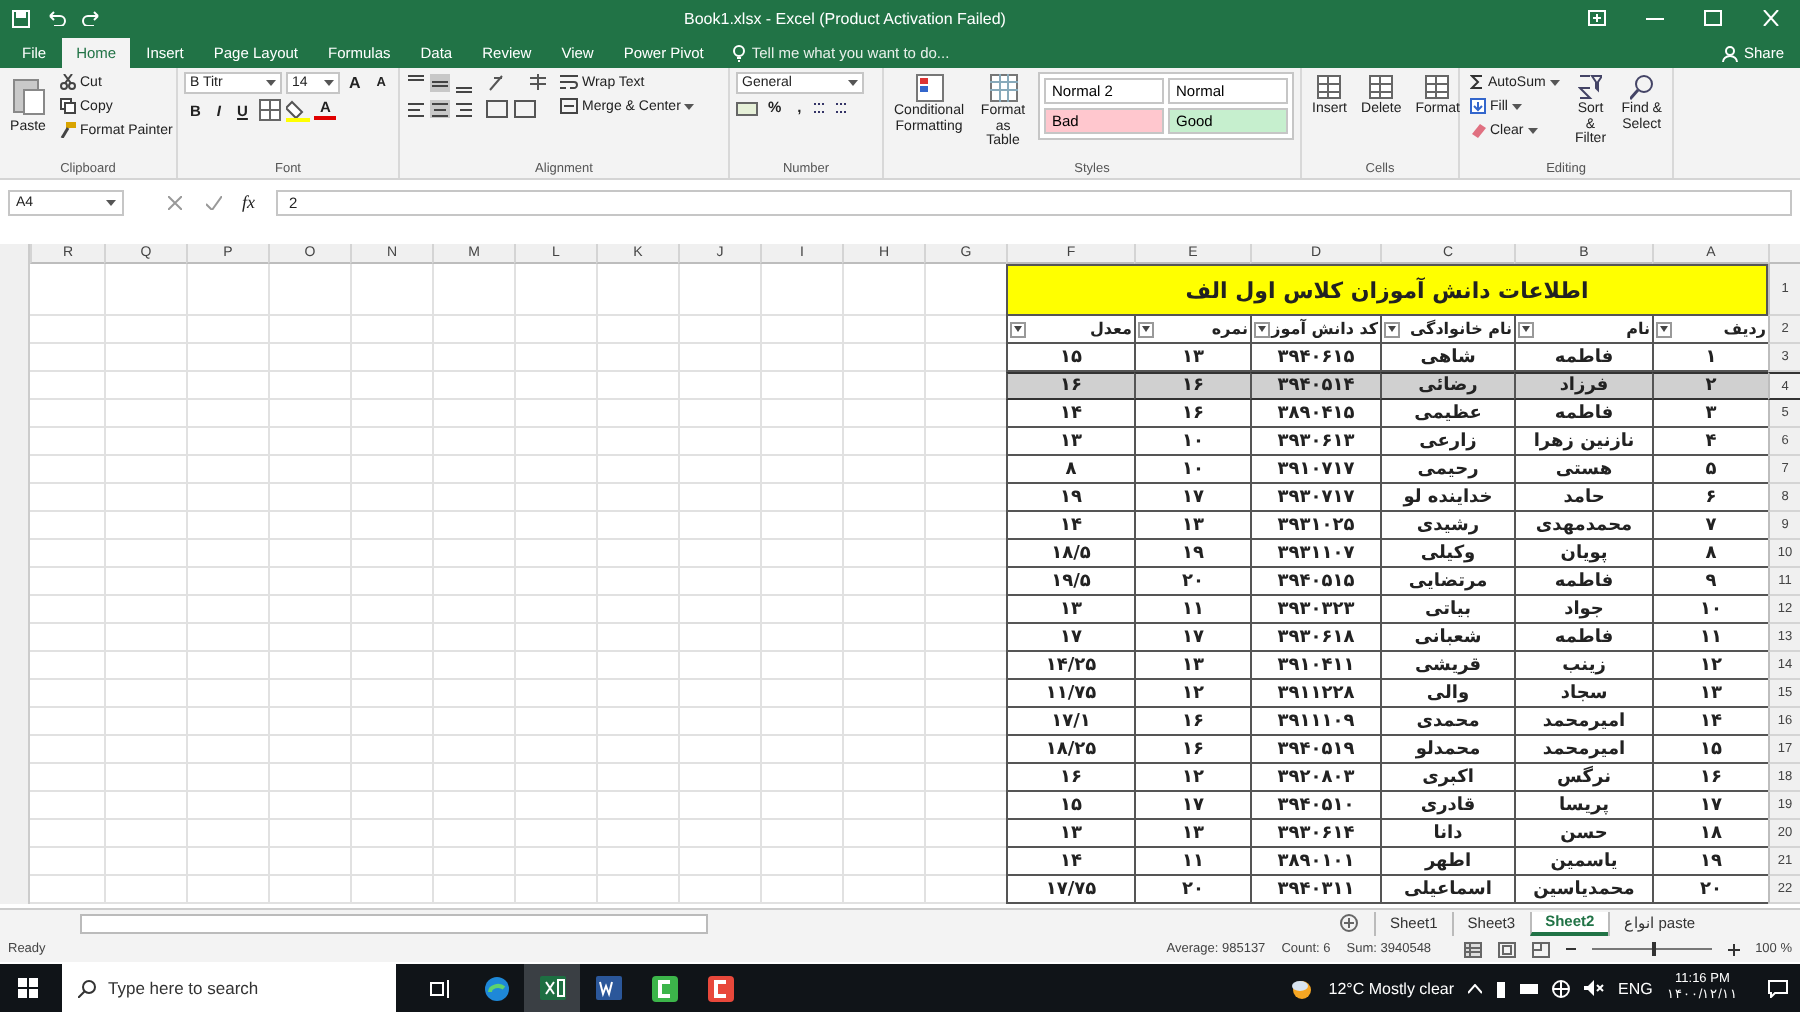  I want to click on table-cell: محمدی, so click(1447, 722).